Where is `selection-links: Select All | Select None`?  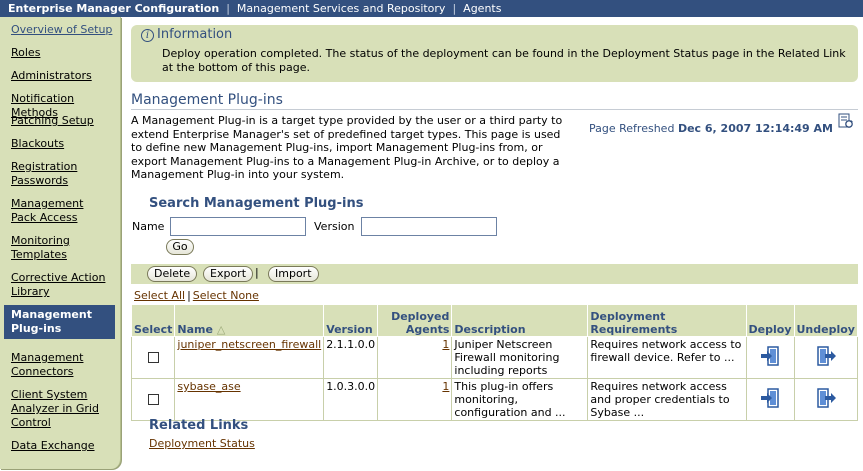 selection-links: Select All | Select None is located at coordinates (196, 295).